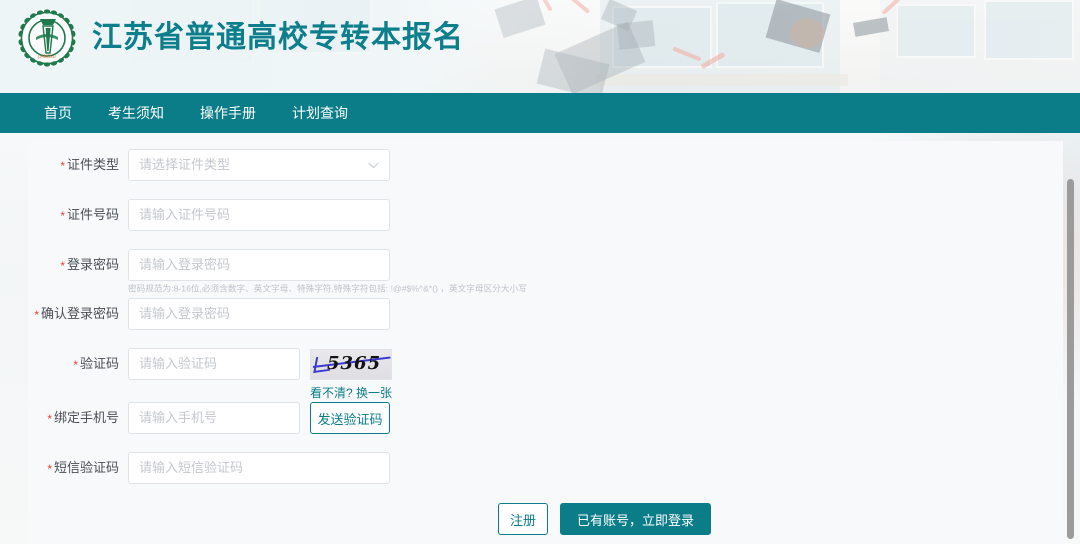 The height and width of the screenshot is (544, 1080). Describe the element at coordinates (83, 468) in the screenshot. I see `label-sms-code: * 短信验证码` at that location.